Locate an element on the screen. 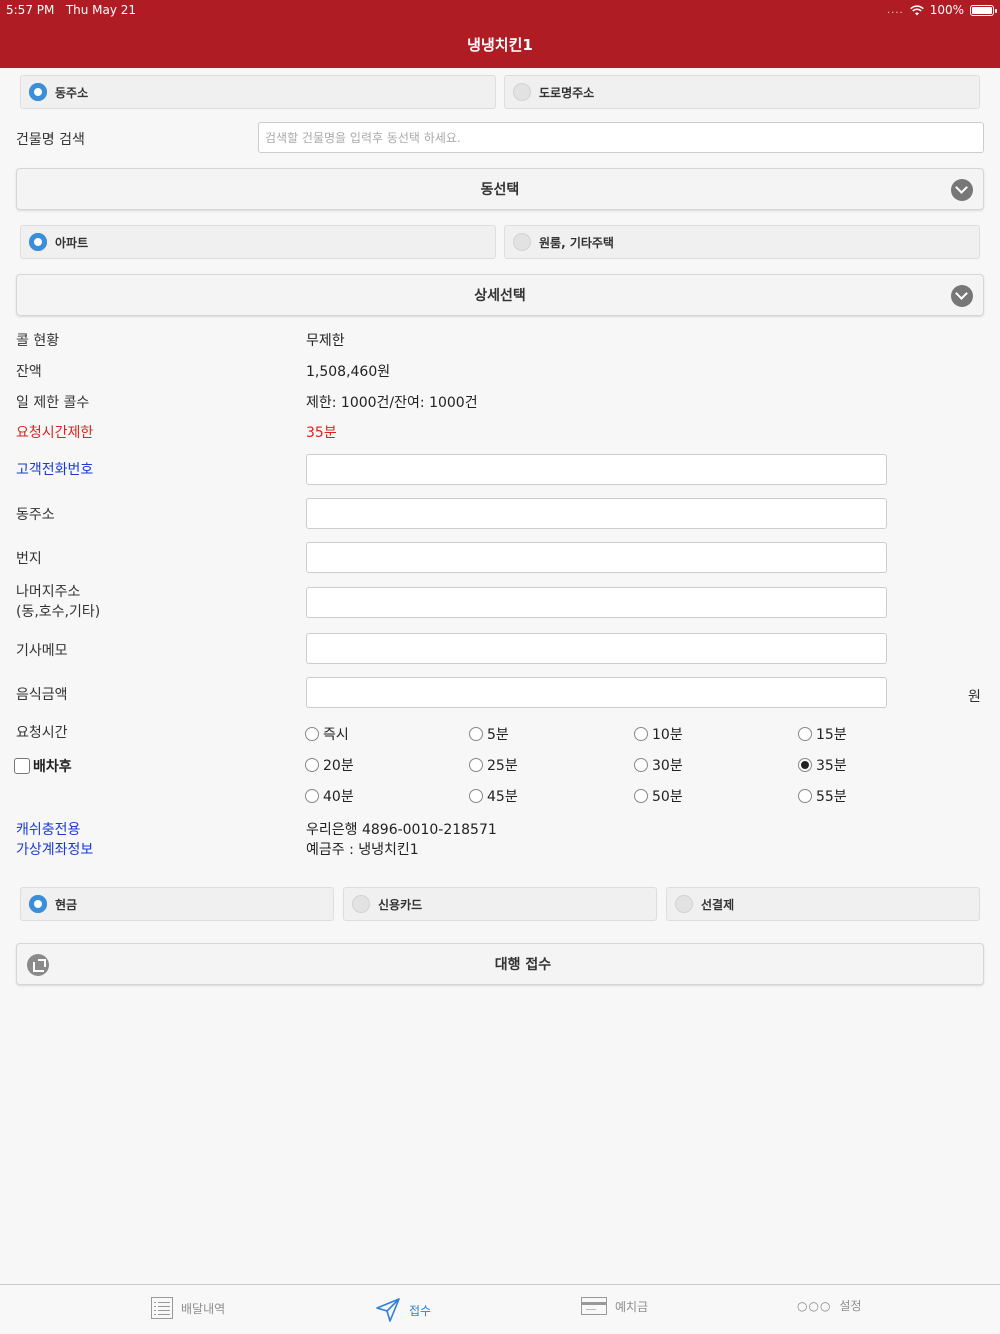  virtual-account-holder: 예금주 : 냉냉치킨1 is located at coordinates (362, 850).